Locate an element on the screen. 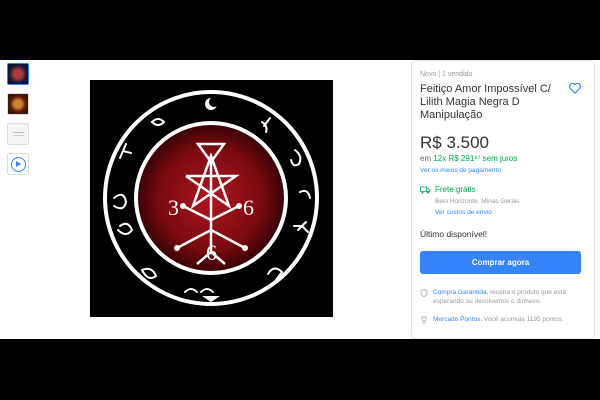  shipping-location: Belo Horizonte, Minas Gerais is located at coordinates (477, 201).